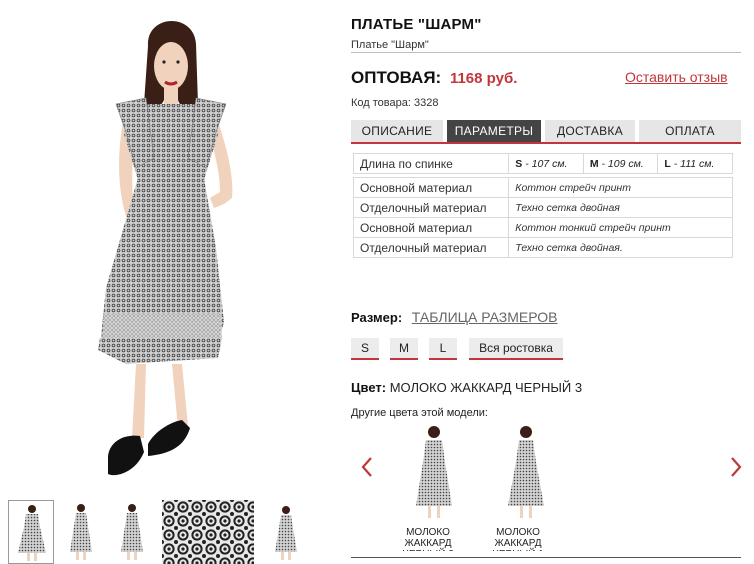 The width and height of the screenshot is (754, 564). I want to click on chevron-left-icon, so click(367, 469).